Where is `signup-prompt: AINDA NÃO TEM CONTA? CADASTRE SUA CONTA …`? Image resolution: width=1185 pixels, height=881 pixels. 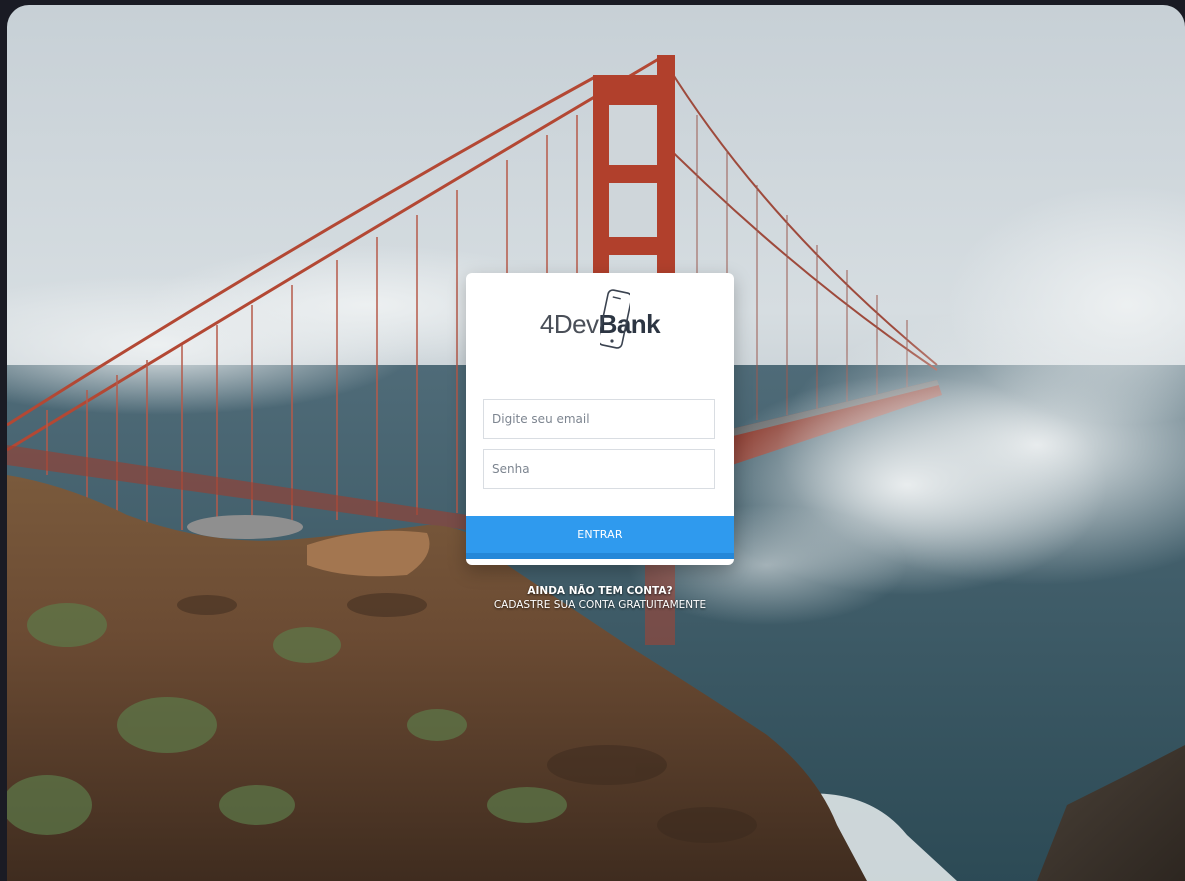 signup-prompt: AINDA NÃO TEM CONTA? CADASTRE SUA CONTA … is located at coordinates (600, 598).